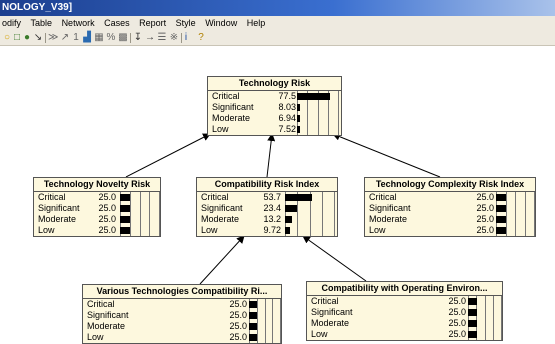 Image resolution: width=555 pixels, height=344 pixels. Describe the element at coordinates (274, 96) in the screenshot. I see `state-row: Critical 77.5` at that location.